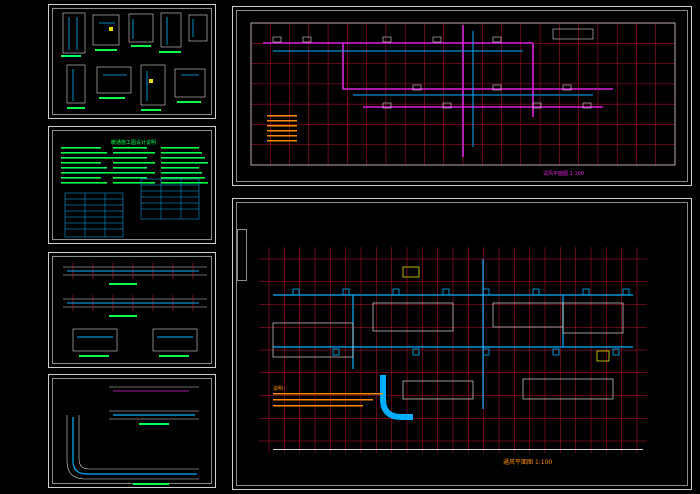 This screenshot has width=700, height=494. What do you see at coordinates (281, 389) in the screenshot?
I see `smoke-plan-notes-heading: 说明：` at bounding box center [281, 389].